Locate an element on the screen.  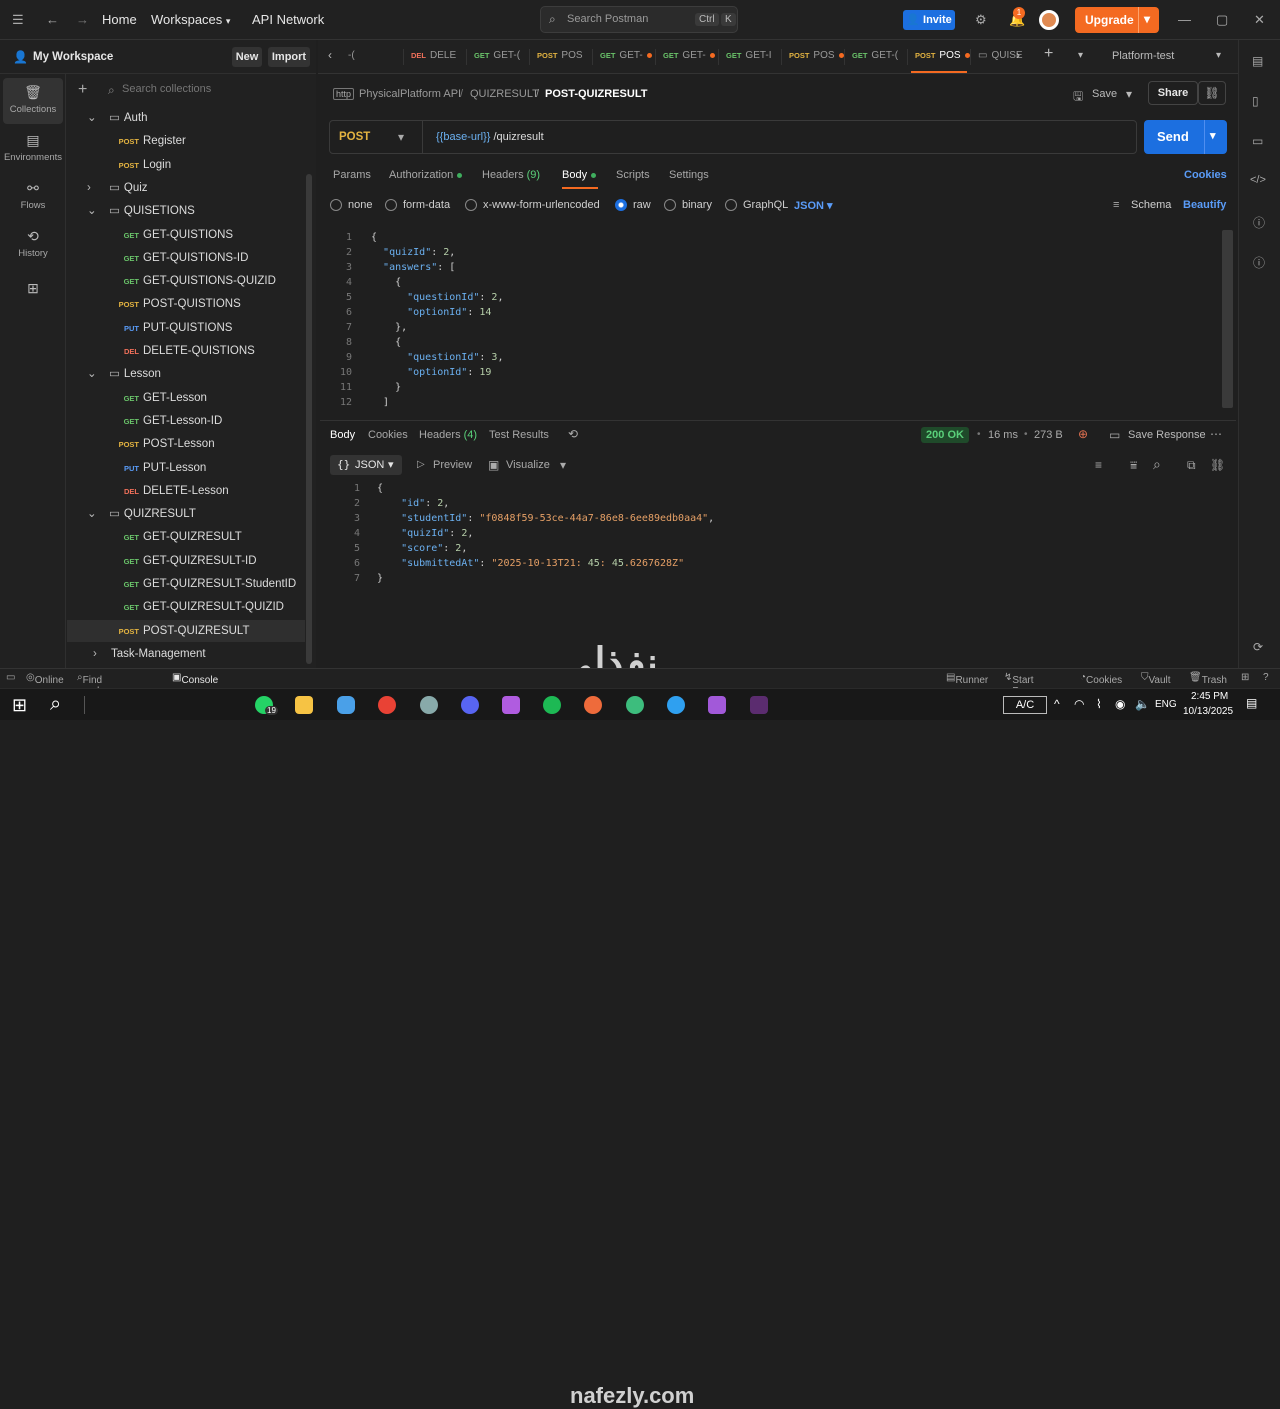
request-item: GET GET-QUISTIONS-ID is located at coordinates (186, 258).